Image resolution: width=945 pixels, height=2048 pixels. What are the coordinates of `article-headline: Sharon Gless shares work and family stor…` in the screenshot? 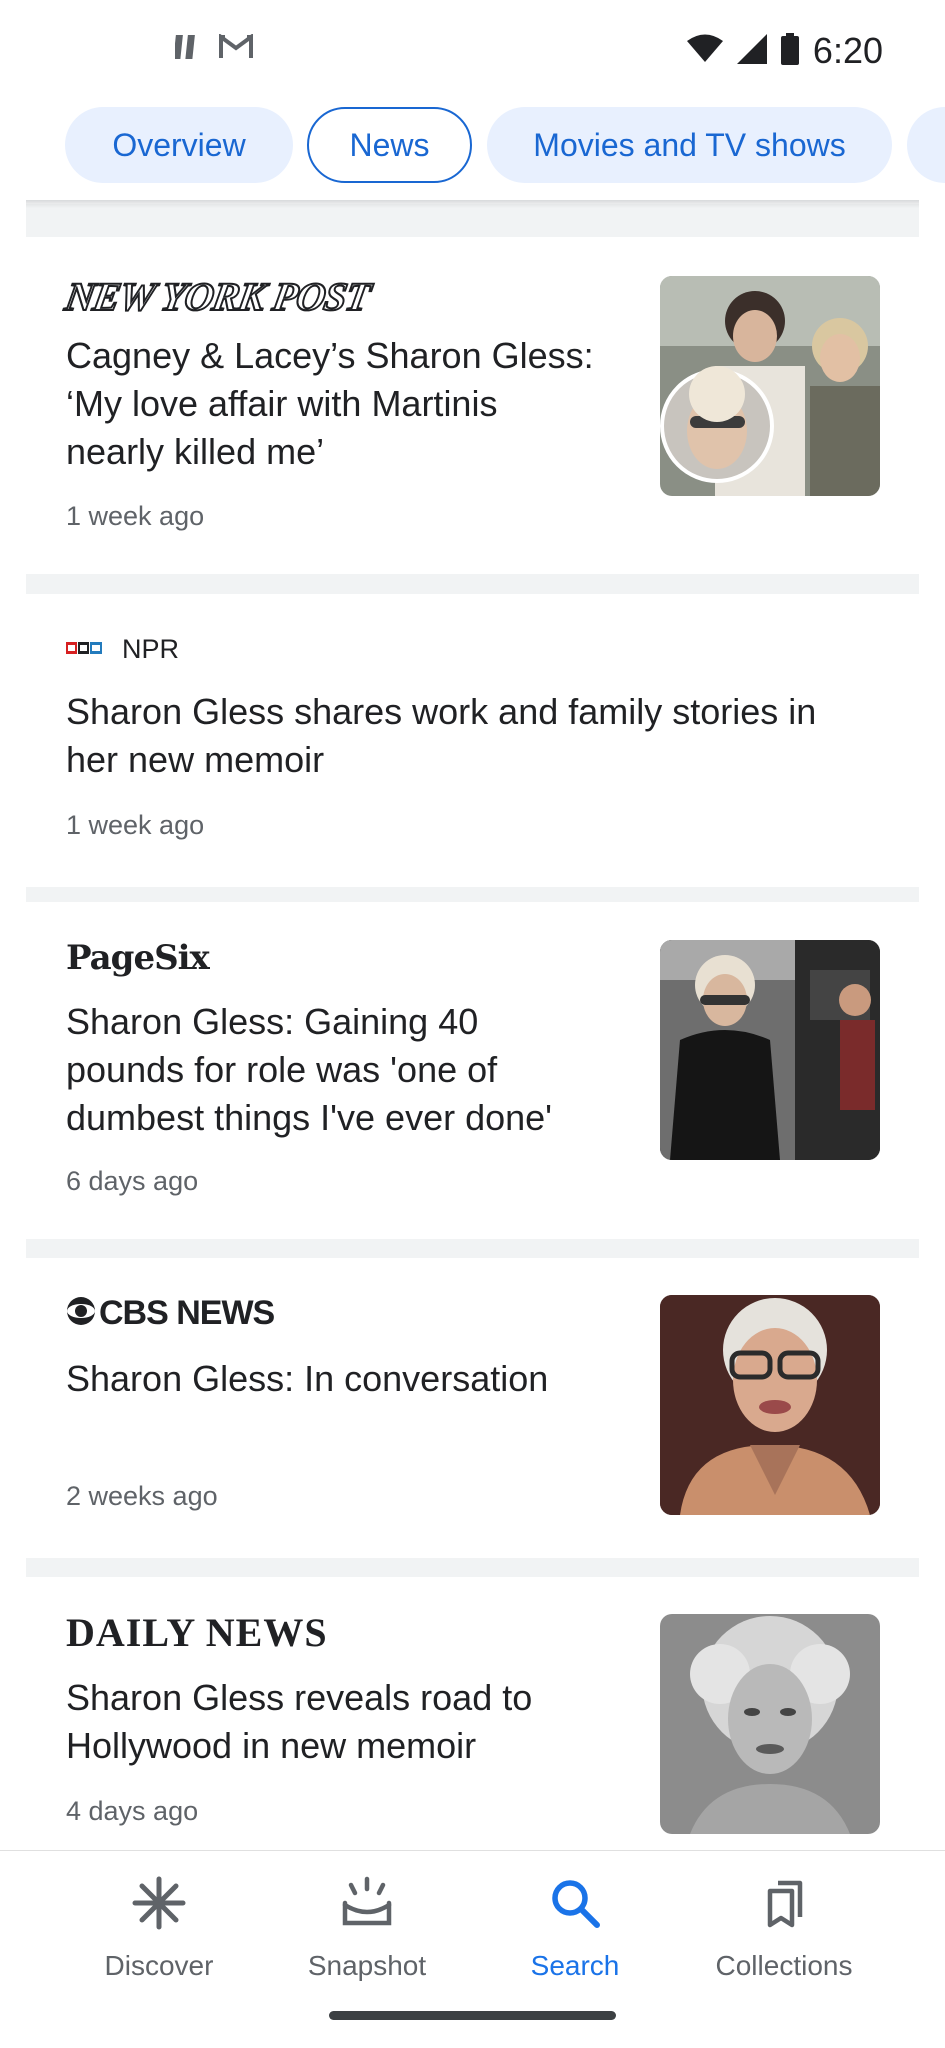 It's located at (441, 735).